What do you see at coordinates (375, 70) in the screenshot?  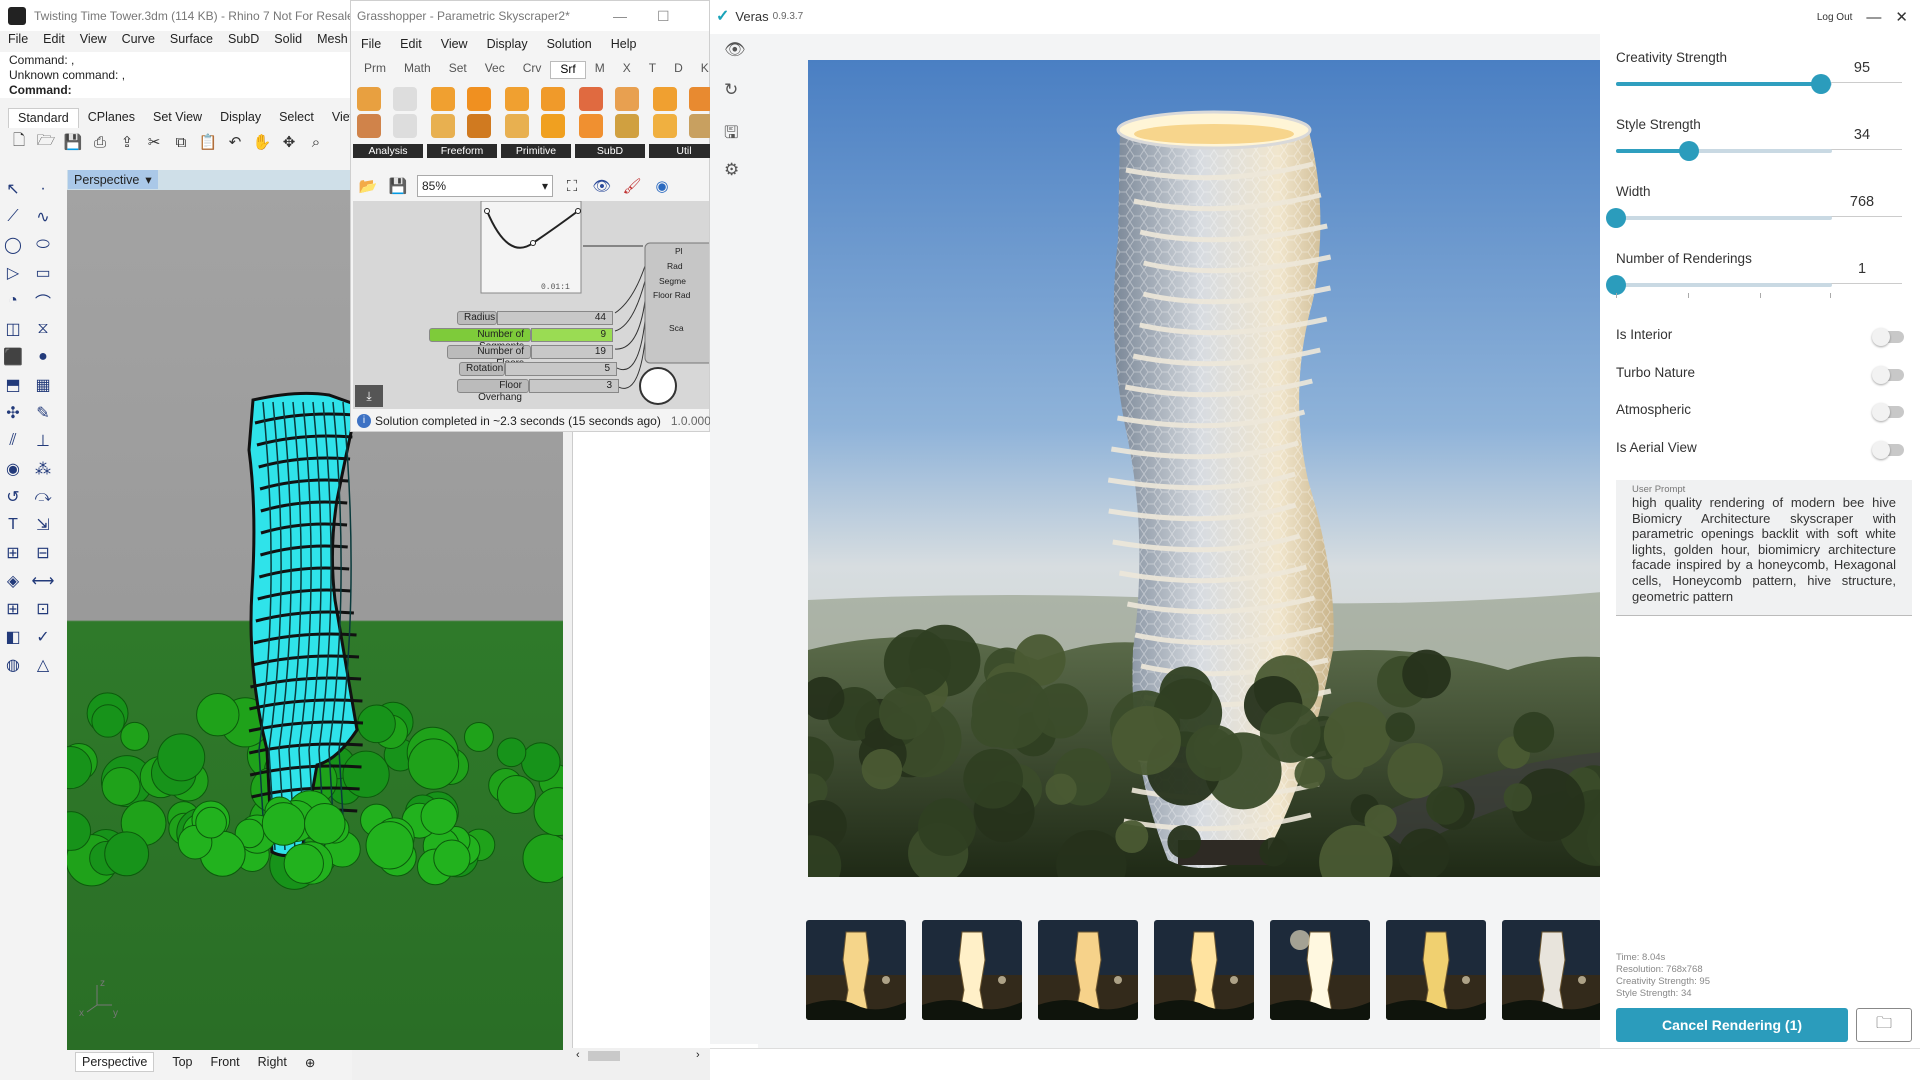 I see `gh-tab-prm: Prm` at bounding box center [375, 70].